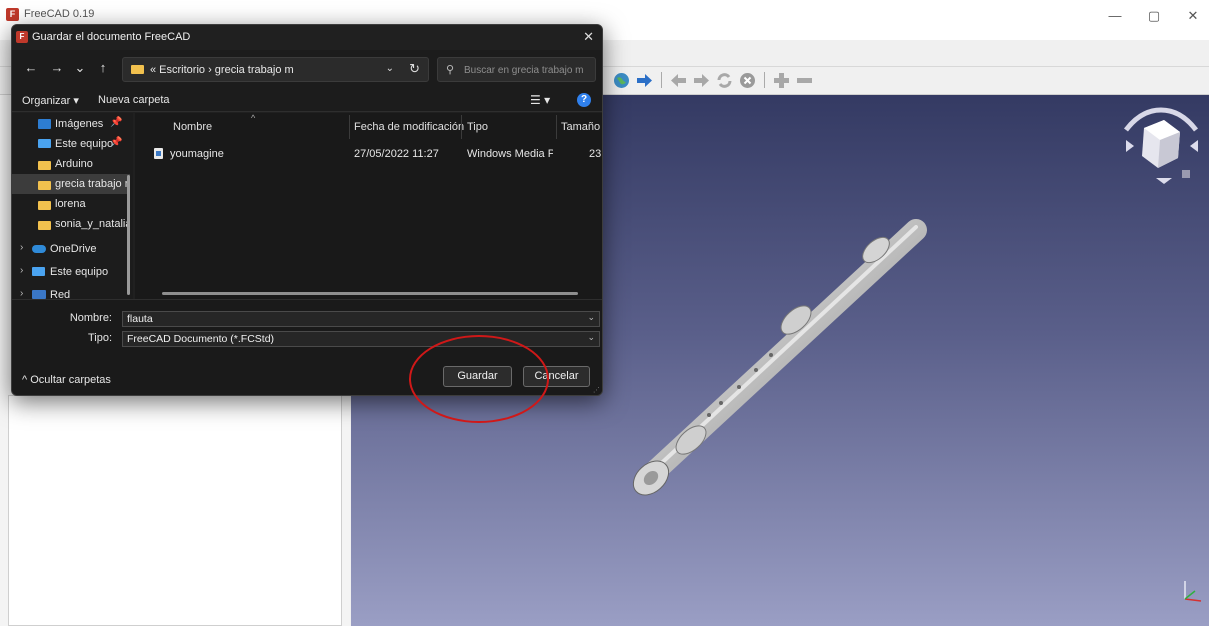  I want to click on search-box: ⚲, so click(516, 69).